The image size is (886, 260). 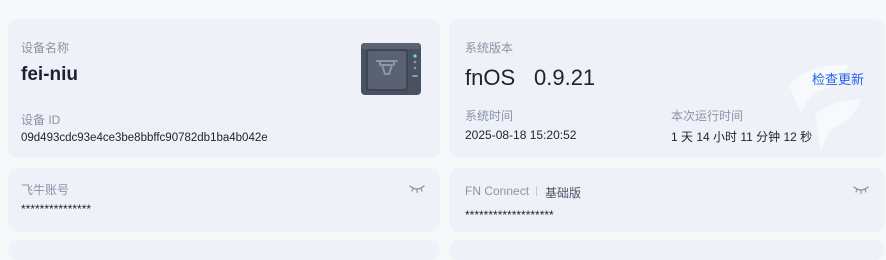 What do you see at coordinates (707, 116) in the screenshot?
I see `uptime-label: 本次运行时间` at bounding box center [707, 116].